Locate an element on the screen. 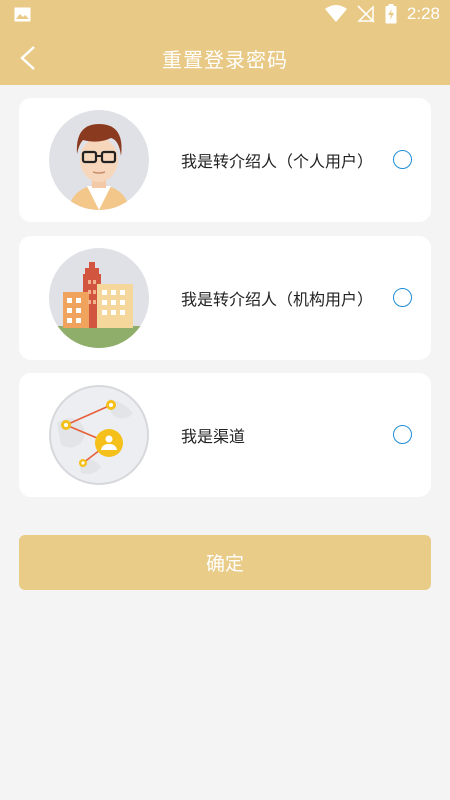 The image size is (450, 800). status-bar: 2:28 is located at coordinates (225, 15).